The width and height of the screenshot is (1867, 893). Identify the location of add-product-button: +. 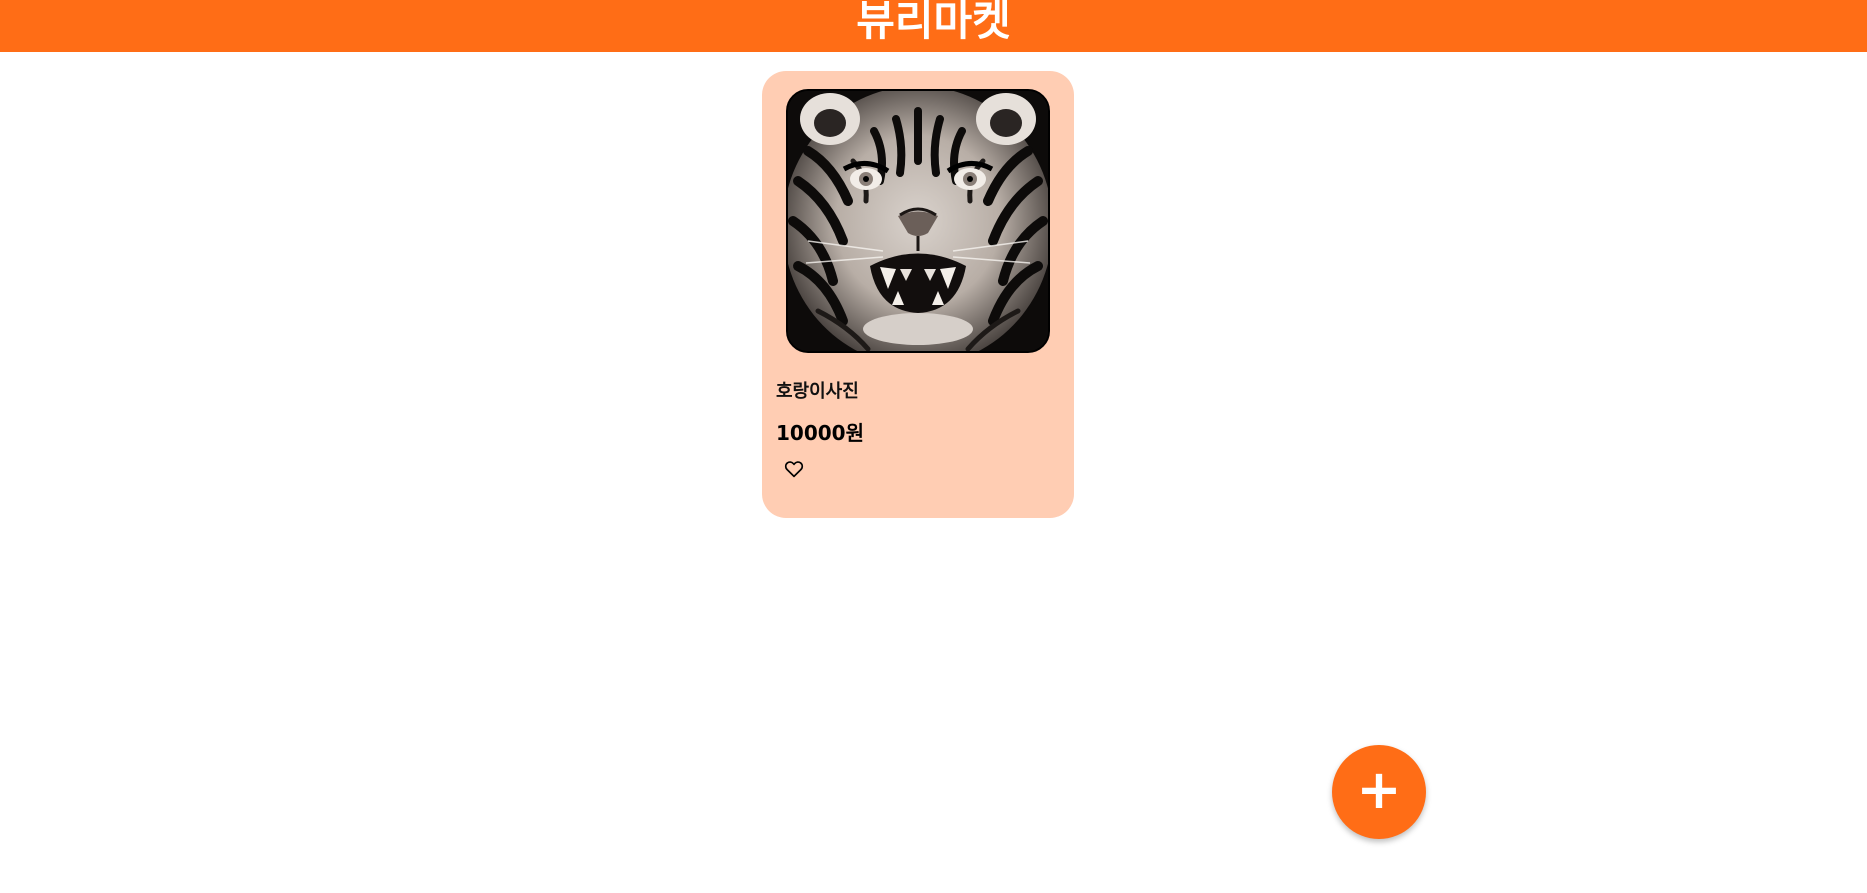
(1379, 792).